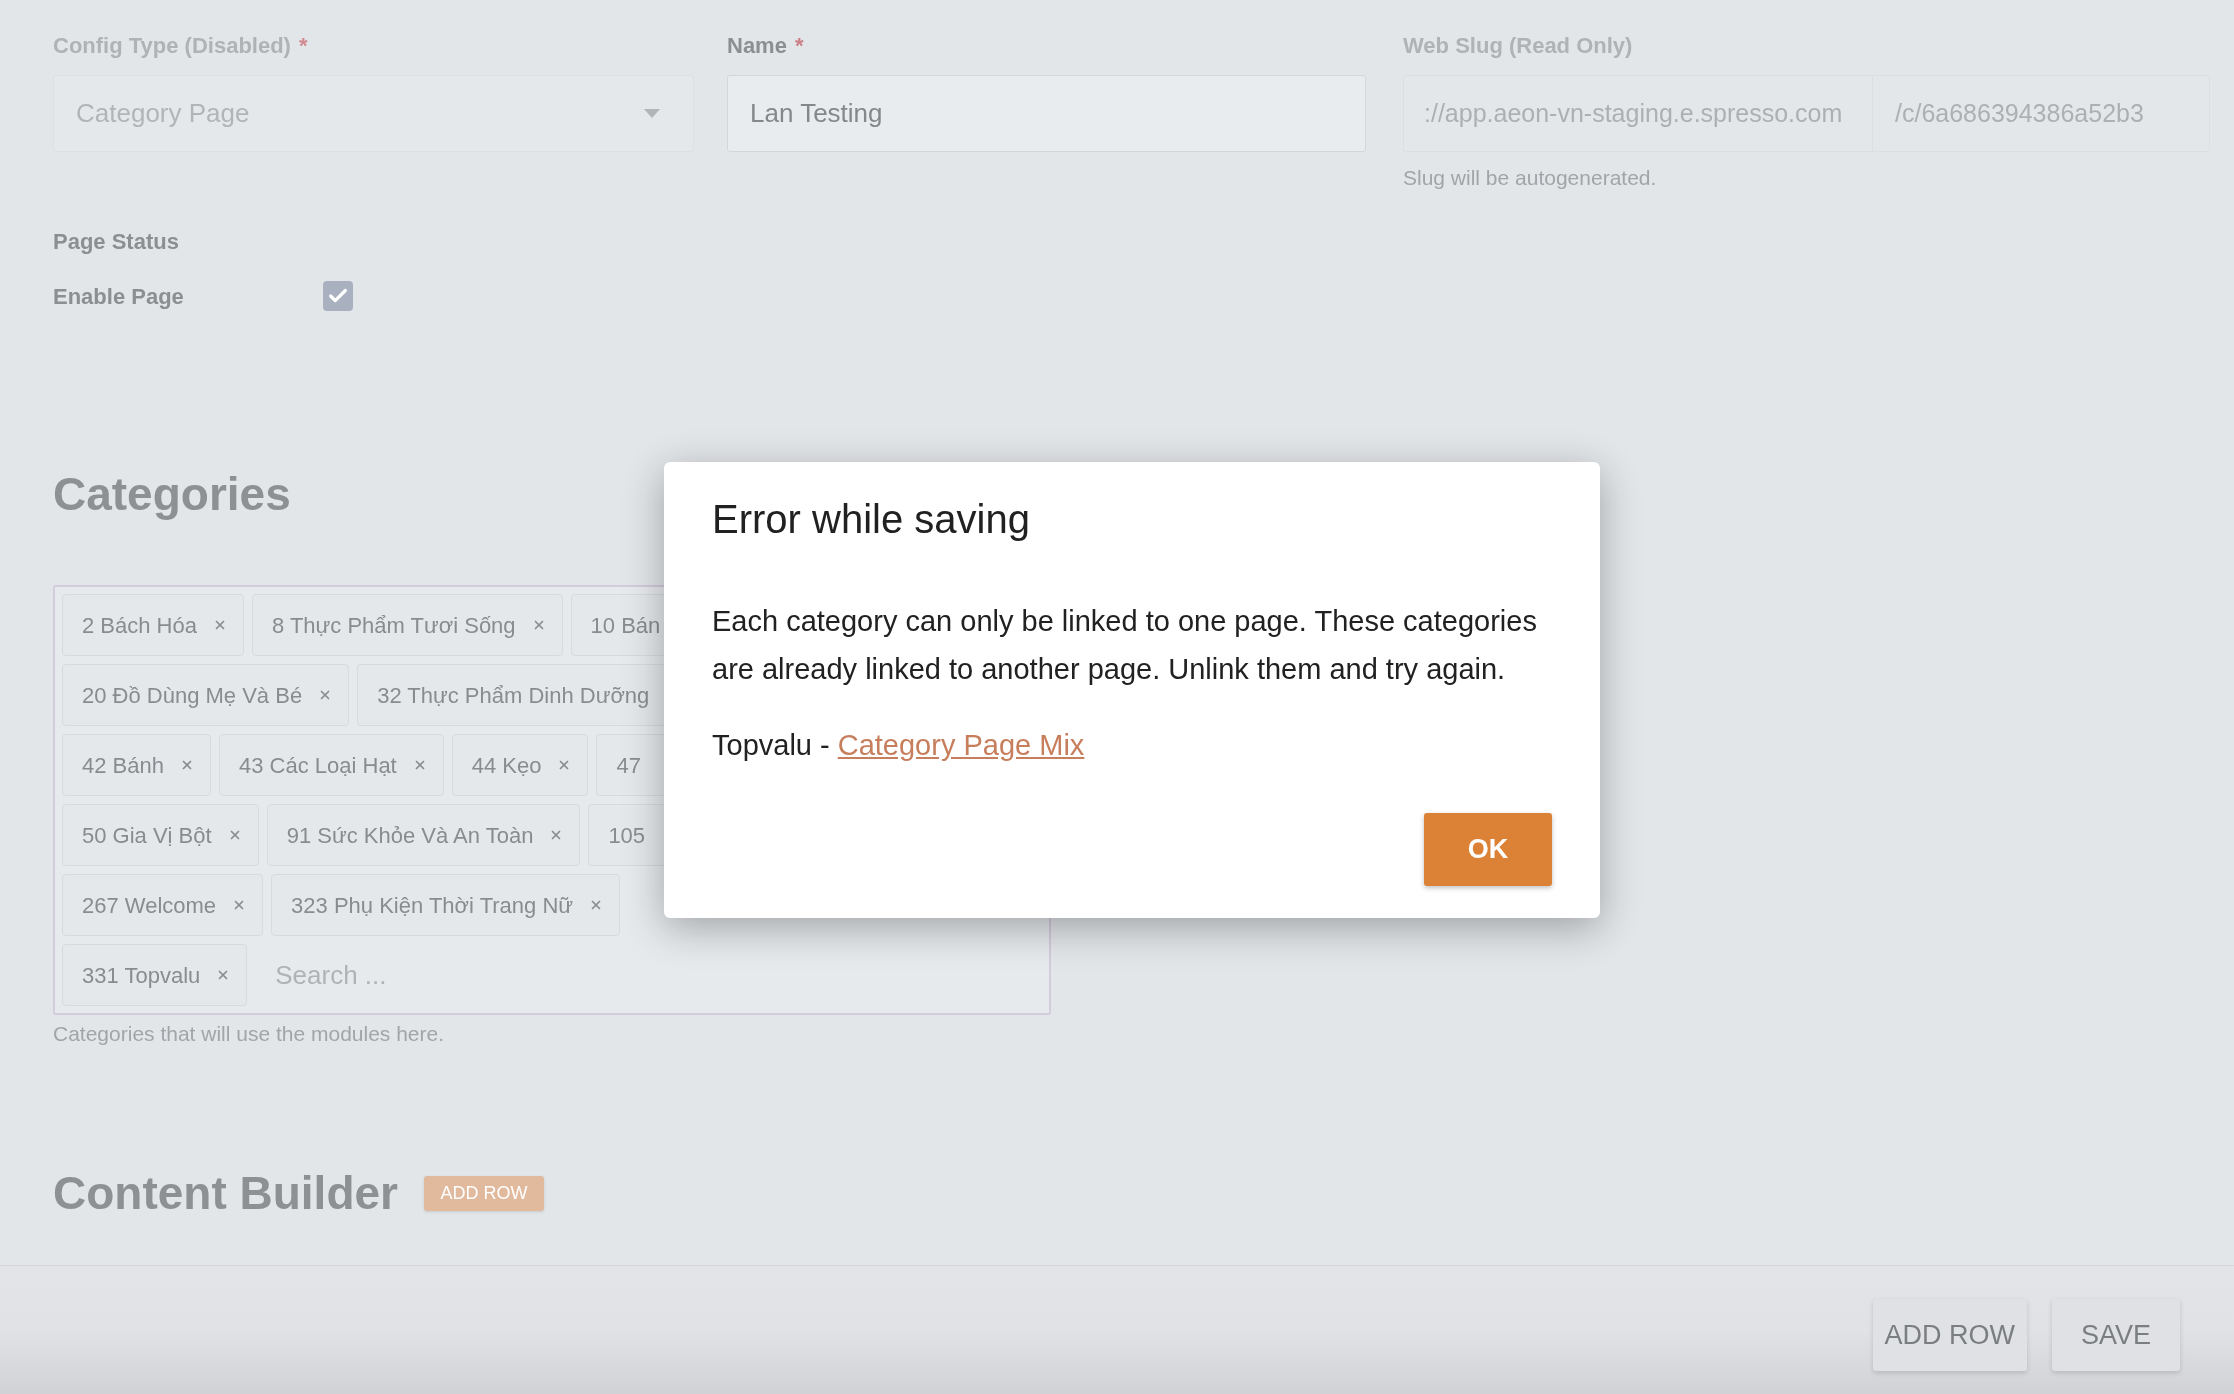  What do you see at coordinates (225, 1193) in the screenshot?
I see `section-title: Content Builder` at bounding box center [225, 1193].